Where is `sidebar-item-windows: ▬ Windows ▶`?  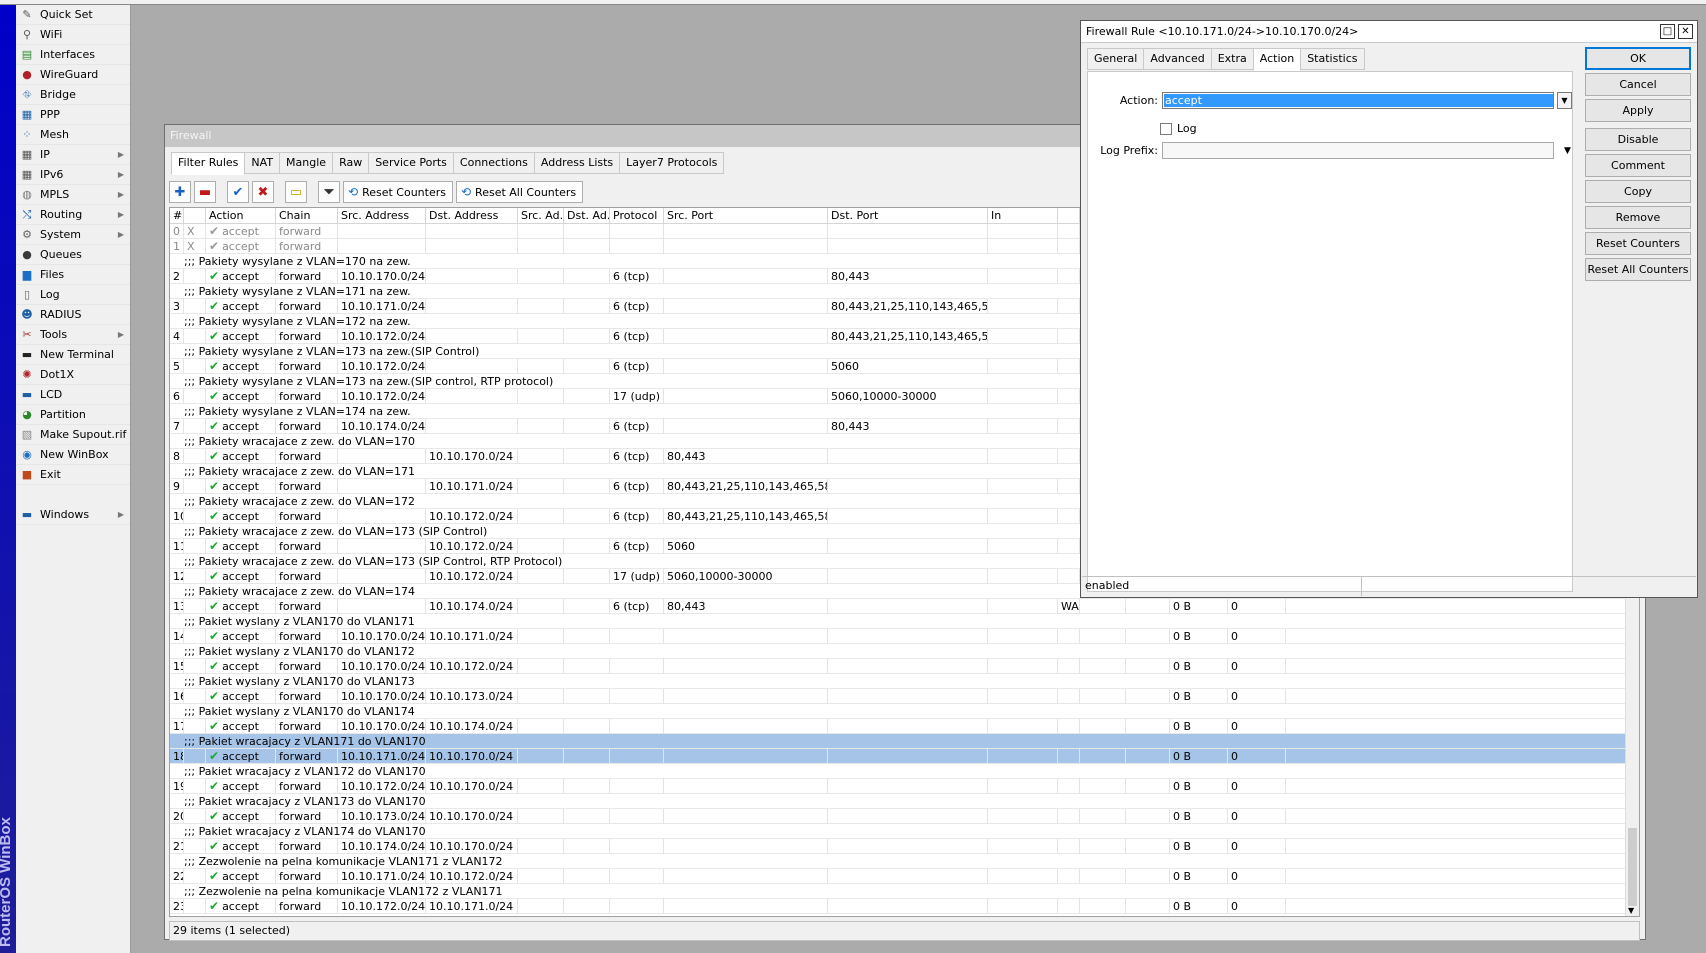
sidebar-item-windows: ▬ Windows ▶ is located at coordinates (73, 515).